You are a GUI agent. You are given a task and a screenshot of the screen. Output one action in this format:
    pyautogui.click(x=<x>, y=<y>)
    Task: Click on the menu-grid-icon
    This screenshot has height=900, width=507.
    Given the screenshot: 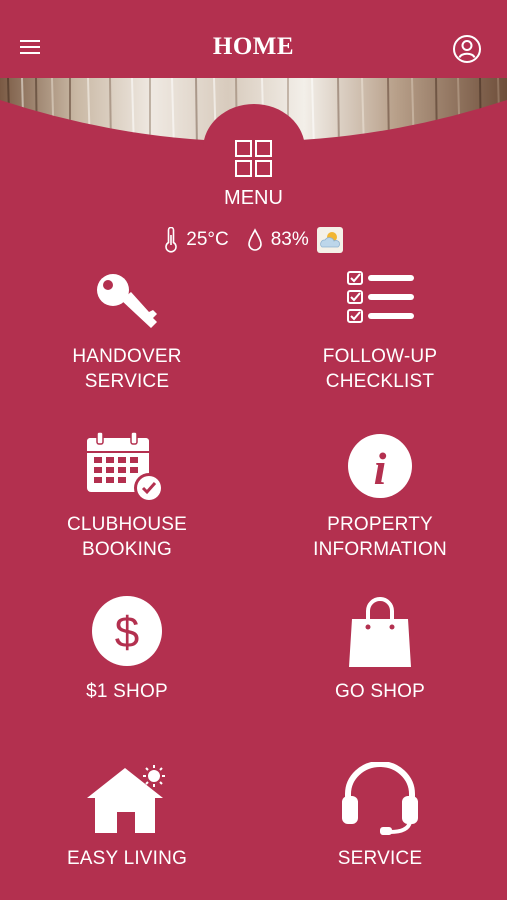 What is the action you would take?
    pyautogui.click(x=254, y=159)
    